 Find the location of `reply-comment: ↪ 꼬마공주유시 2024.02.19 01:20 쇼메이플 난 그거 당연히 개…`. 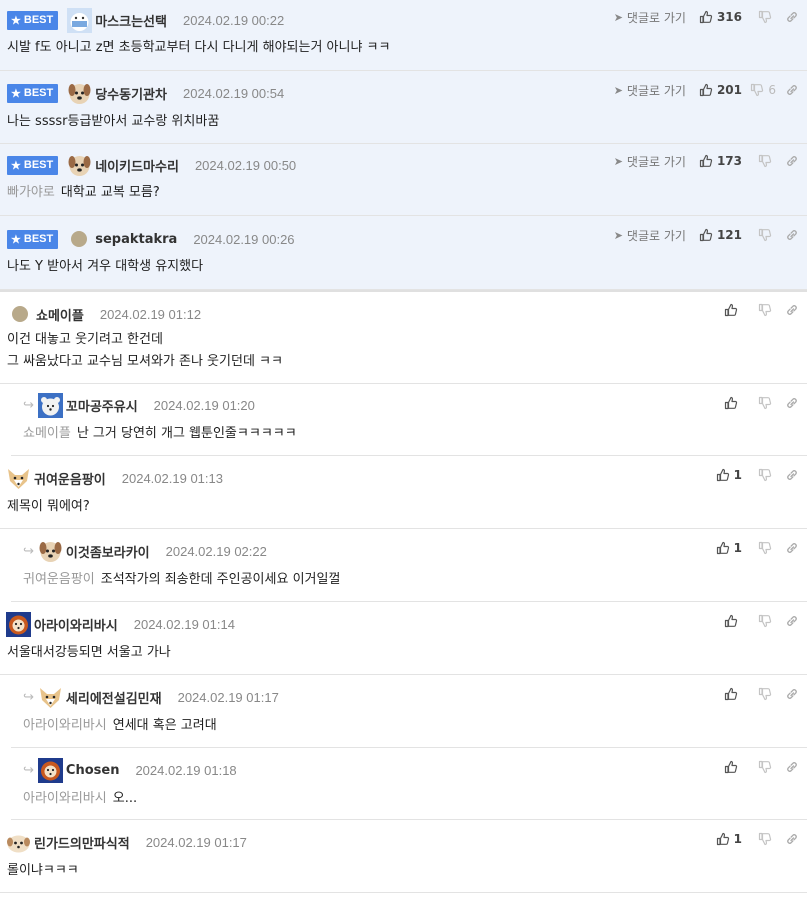

reply-comment: ↪ 꼬마공주유시 2024.02.19 01:20 쇼메이플 난 그거 당연히 개… is located at coordinates (409, 420).